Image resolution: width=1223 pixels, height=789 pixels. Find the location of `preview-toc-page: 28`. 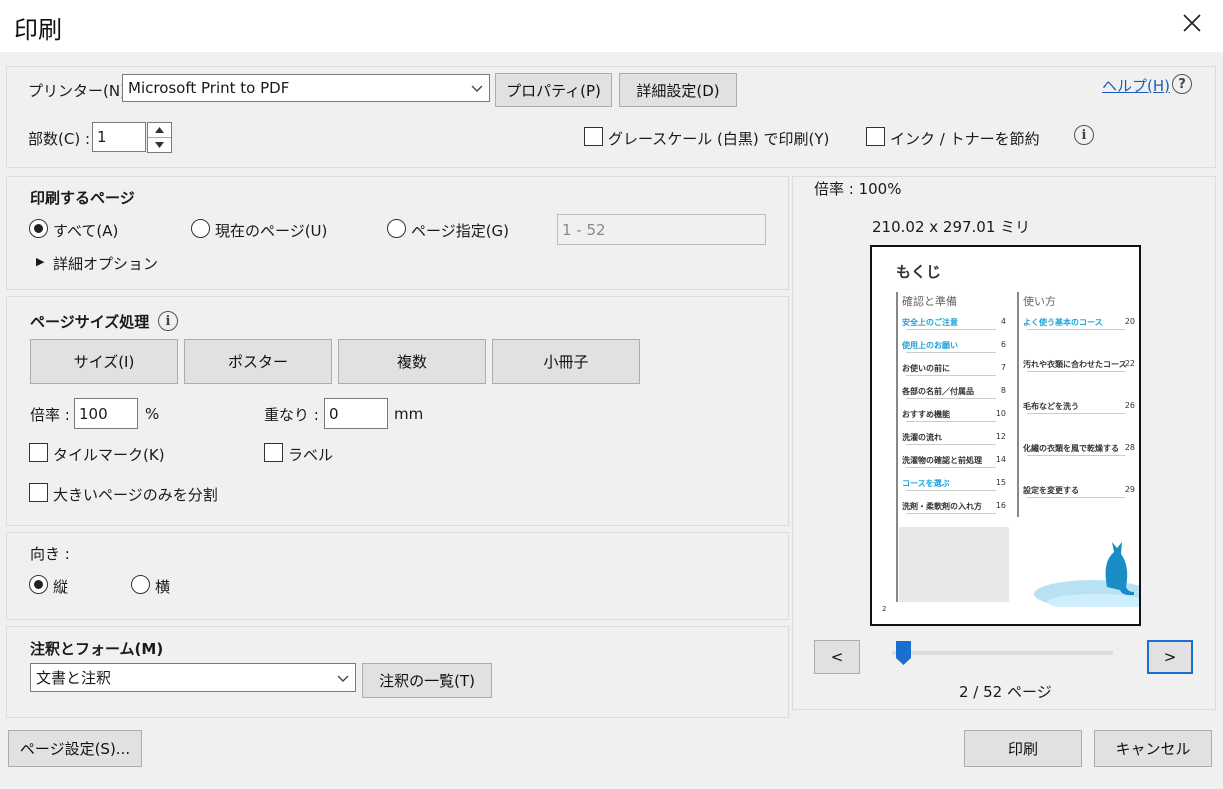

preview-toc-page: 28 is located at coordinates (1129, 447).